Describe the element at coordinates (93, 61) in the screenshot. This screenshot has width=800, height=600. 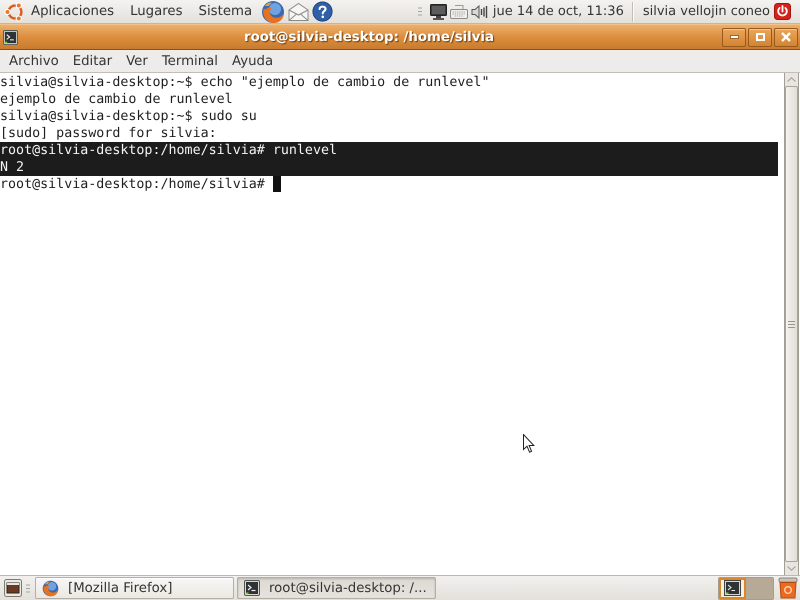
I see `menu-item: Editar` at that location.